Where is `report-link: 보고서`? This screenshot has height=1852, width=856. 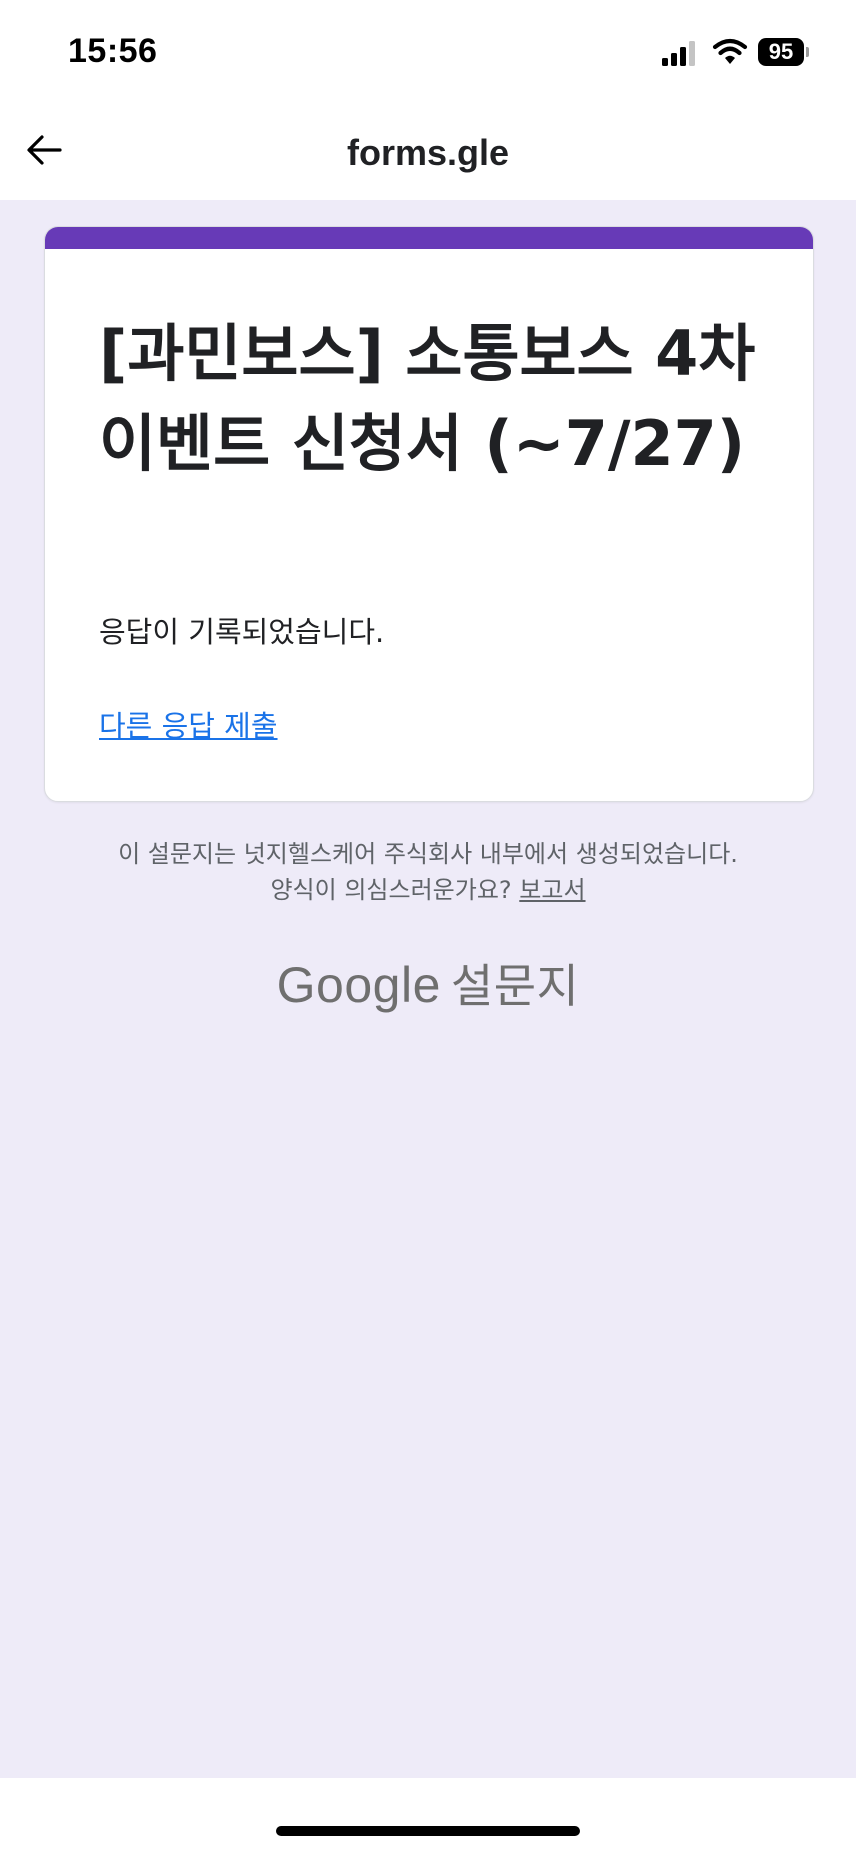 report-link: 보고서 is located at coordinates (552, 890).